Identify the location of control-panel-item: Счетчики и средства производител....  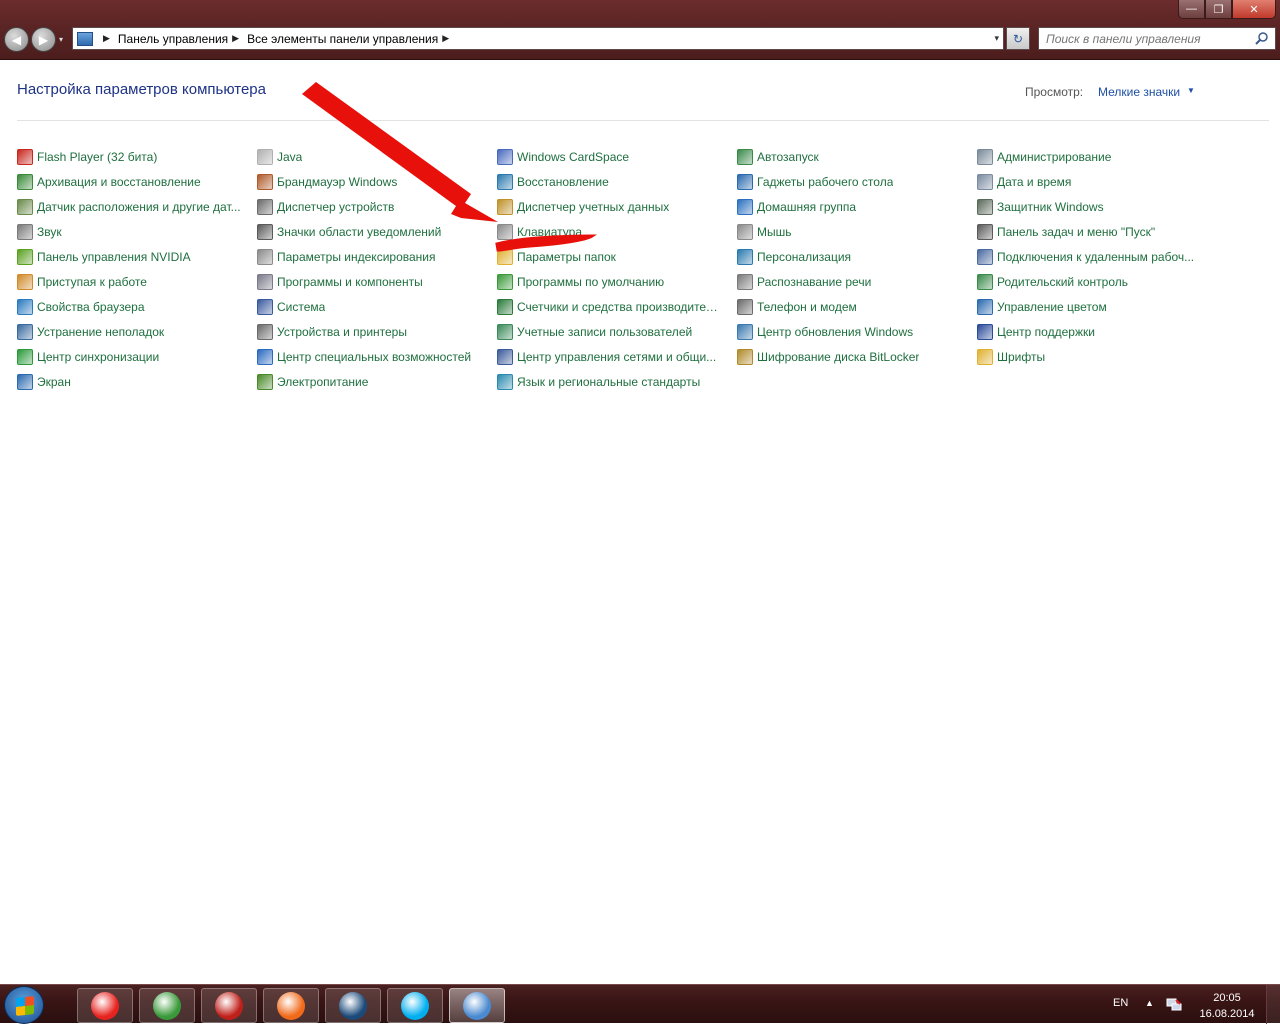
(609, 307).